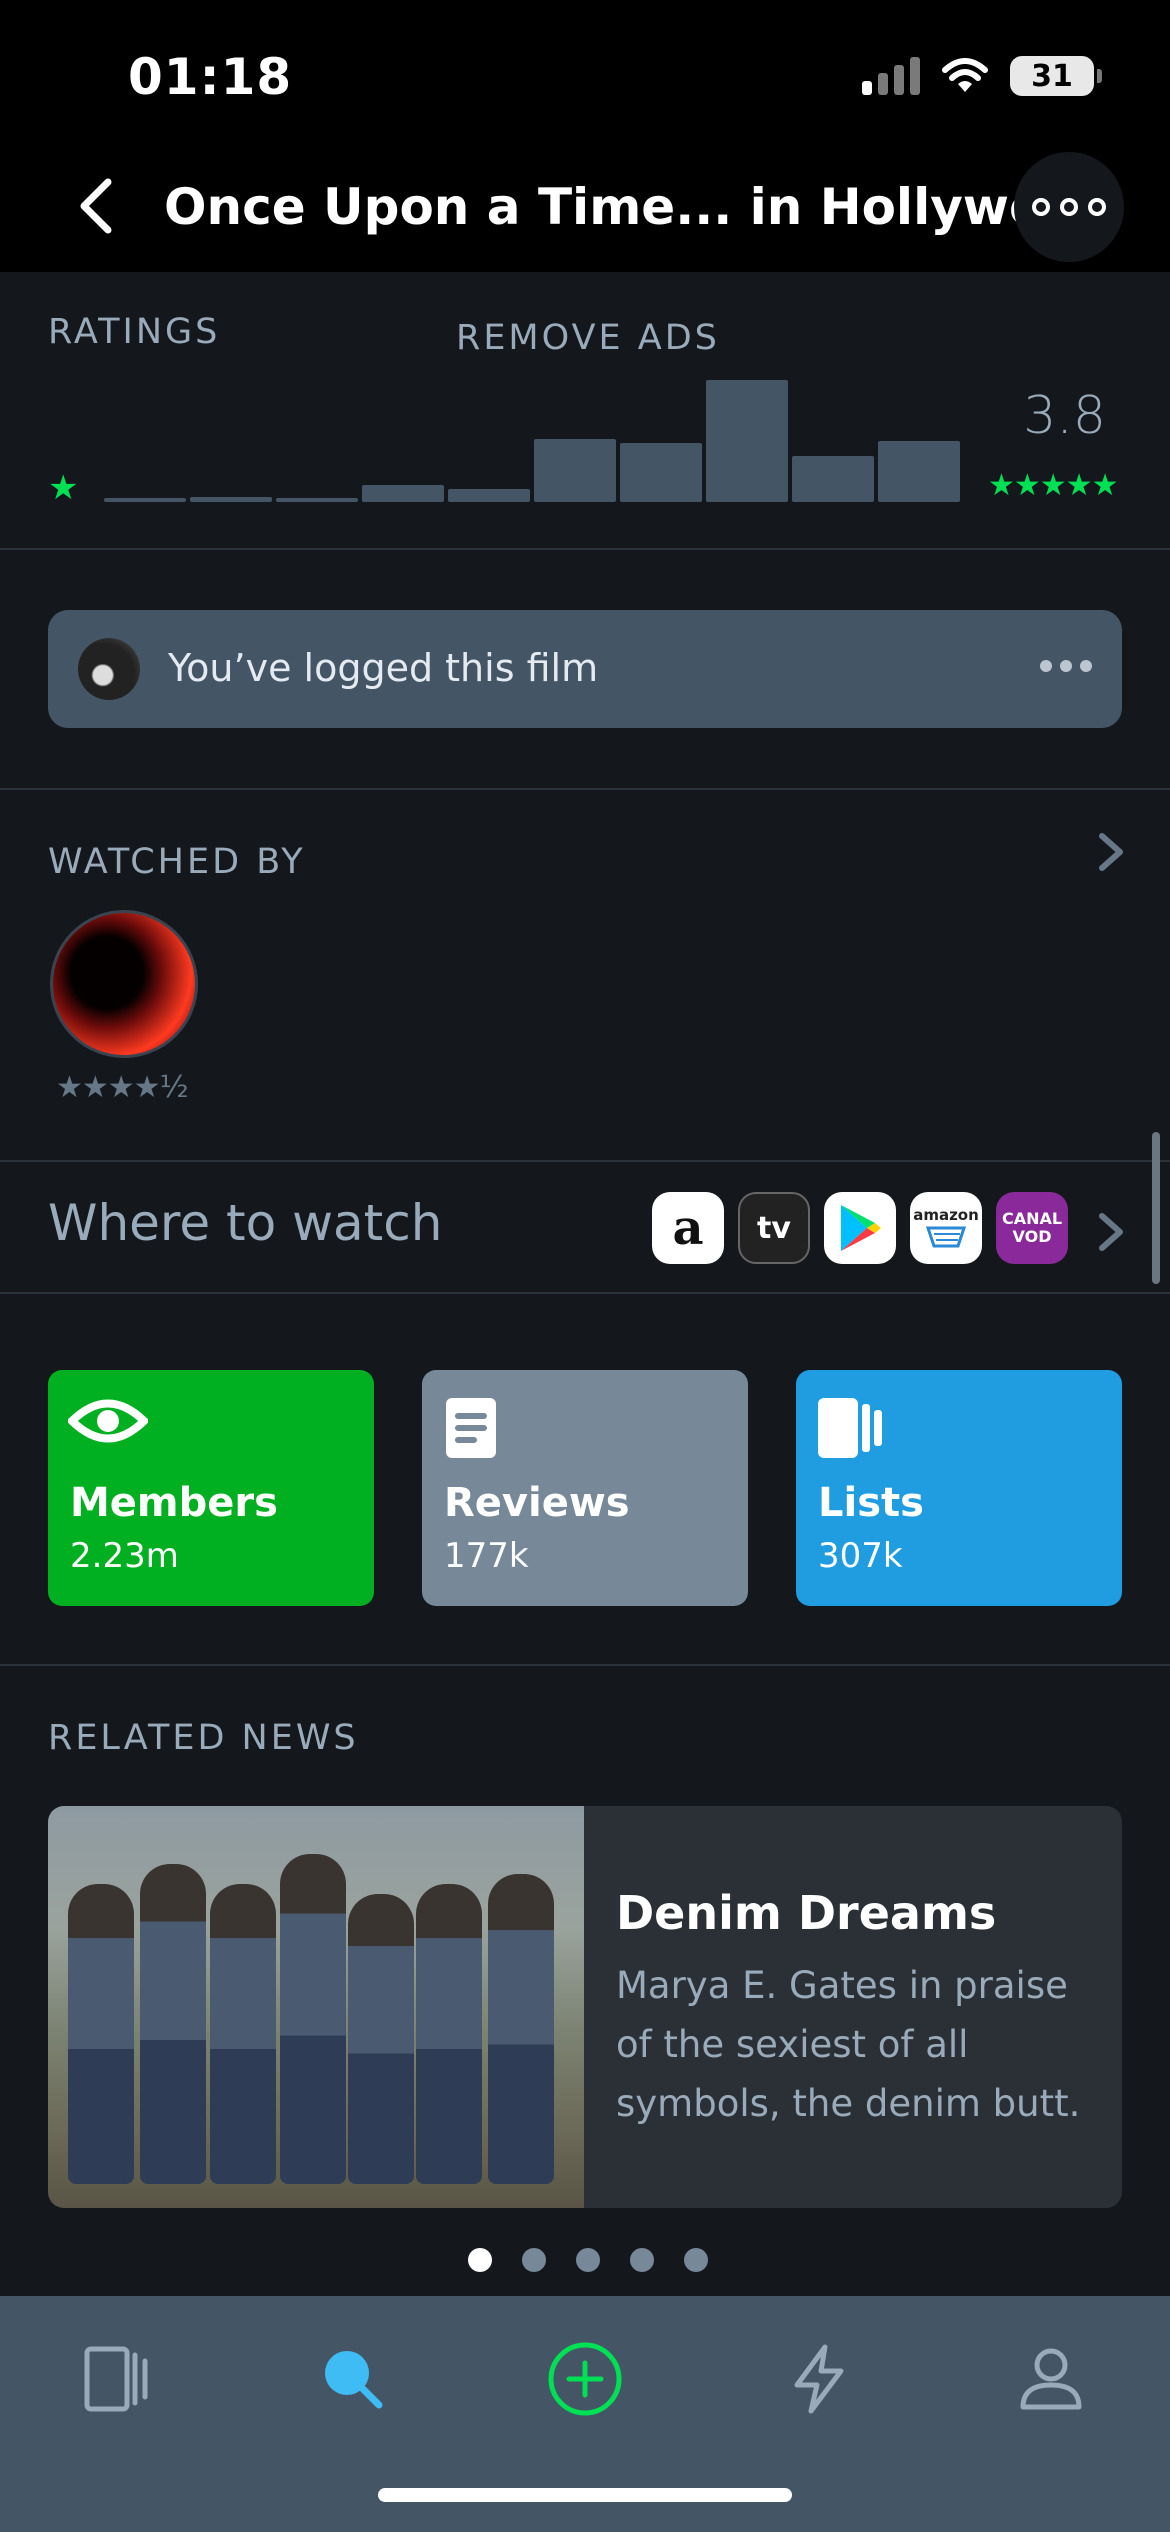  Describe the element at coordinates (688, 1228) in the screenshot. I see `amazon-prime-icon: a` at that location.